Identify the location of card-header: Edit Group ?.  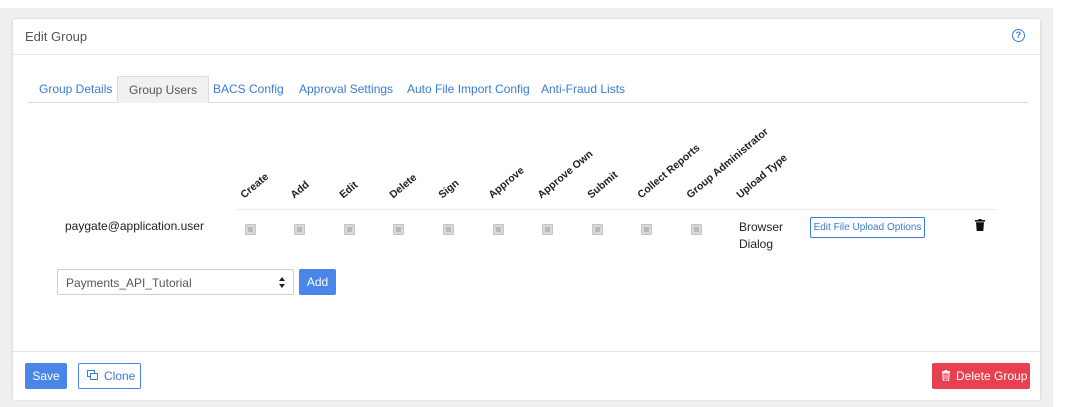
(526, 37).